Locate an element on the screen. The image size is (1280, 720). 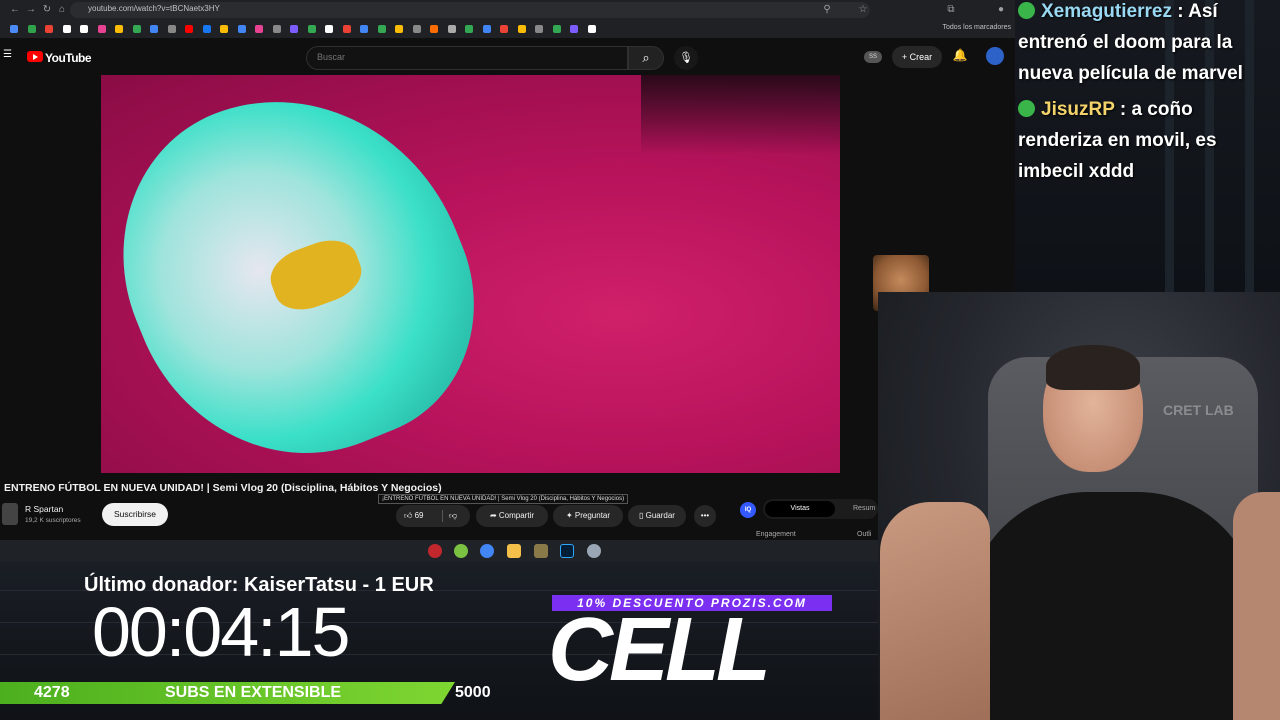
bookmarks-bar: Todos los marcadores is located at coordinates (507, 29).